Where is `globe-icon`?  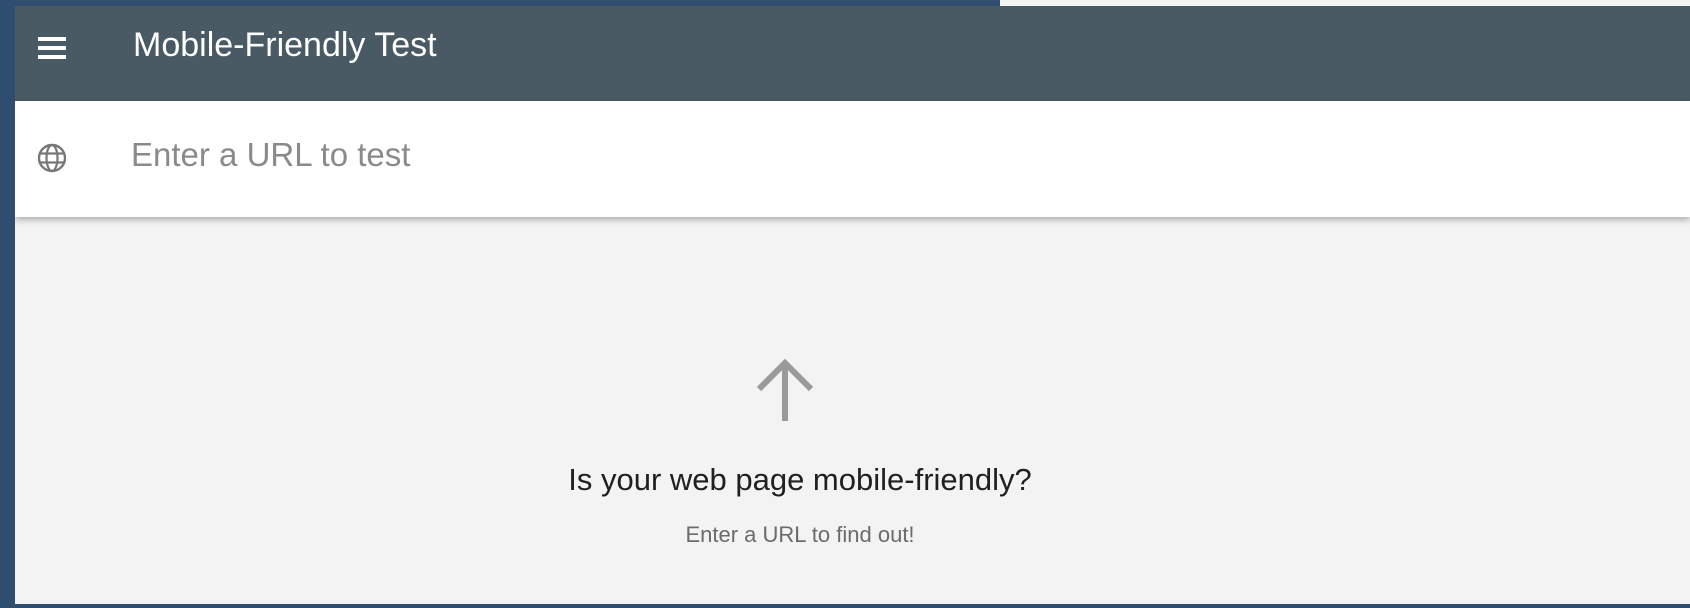
globe-icon is located at coordinates (52, 158).